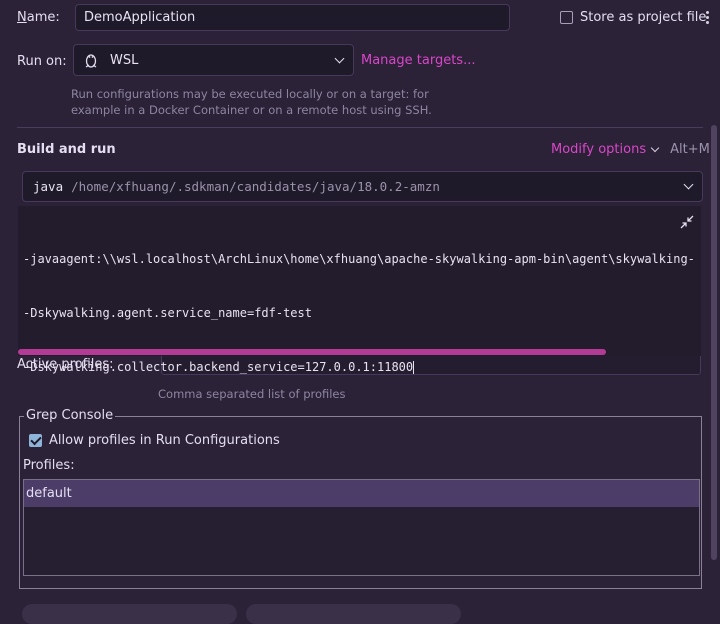 The image size is (720, 624). What do you see at coordinates (91, 60) in the screenshot?
I see `linux-penguin-icon` at bounding box center [91, 60].